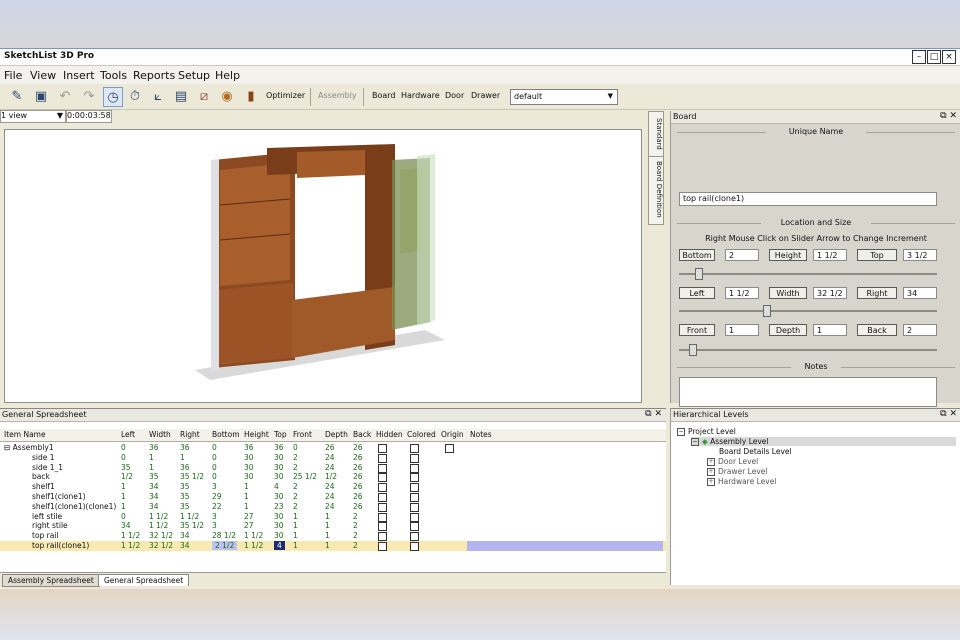 This screenshot has width=960, height=640. What do you see at coordinates (113, 97) in the screenshot?
I see `clock-icon: ◷` at bounding box center [113, 97].